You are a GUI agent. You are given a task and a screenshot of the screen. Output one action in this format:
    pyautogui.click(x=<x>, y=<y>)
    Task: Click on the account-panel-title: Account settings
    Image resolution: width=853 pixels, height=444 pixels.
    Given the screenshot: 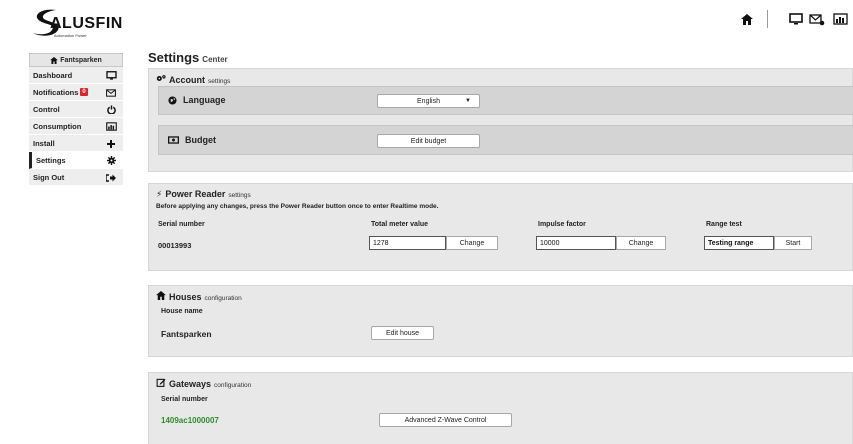 What is the action you would take?
    pyautogui.click(x=193, y=79)
    